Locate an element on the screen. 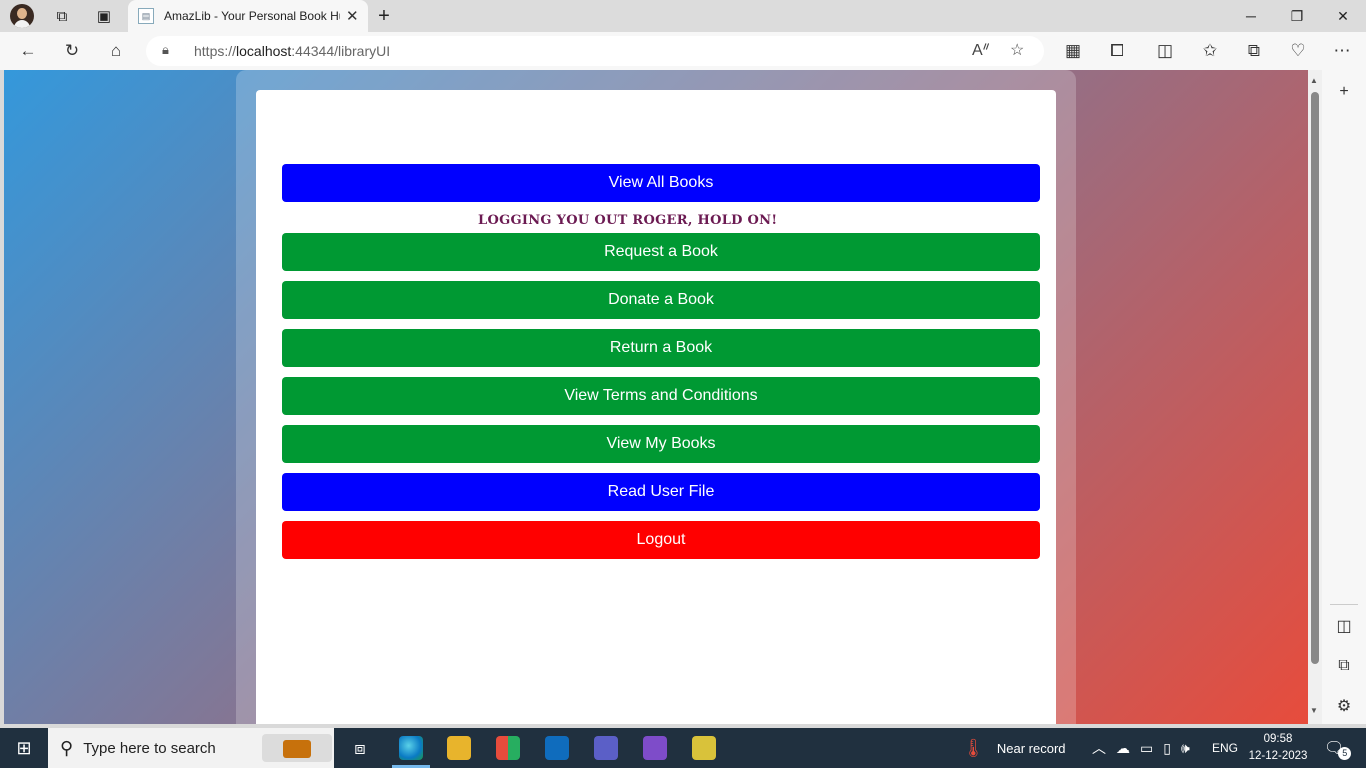 The image size is (1366, 768). hide-sidebar-icon: ◫ is located at coordinates (1344, 626).